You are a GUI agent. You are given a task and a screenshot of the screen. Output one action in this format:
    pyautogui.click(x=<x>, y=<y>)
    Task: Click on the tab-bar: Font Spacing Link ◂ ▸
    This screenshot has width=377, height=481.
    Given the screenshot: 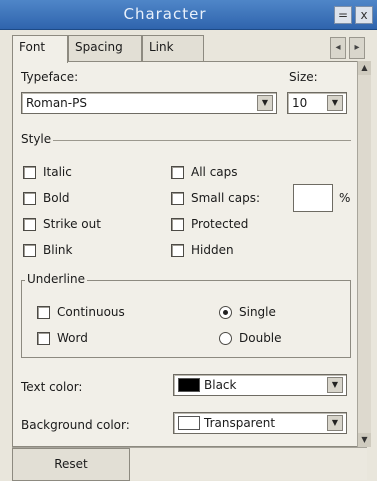 What is the action you would take?
    pyautogui.click(x=189, y=49)
    